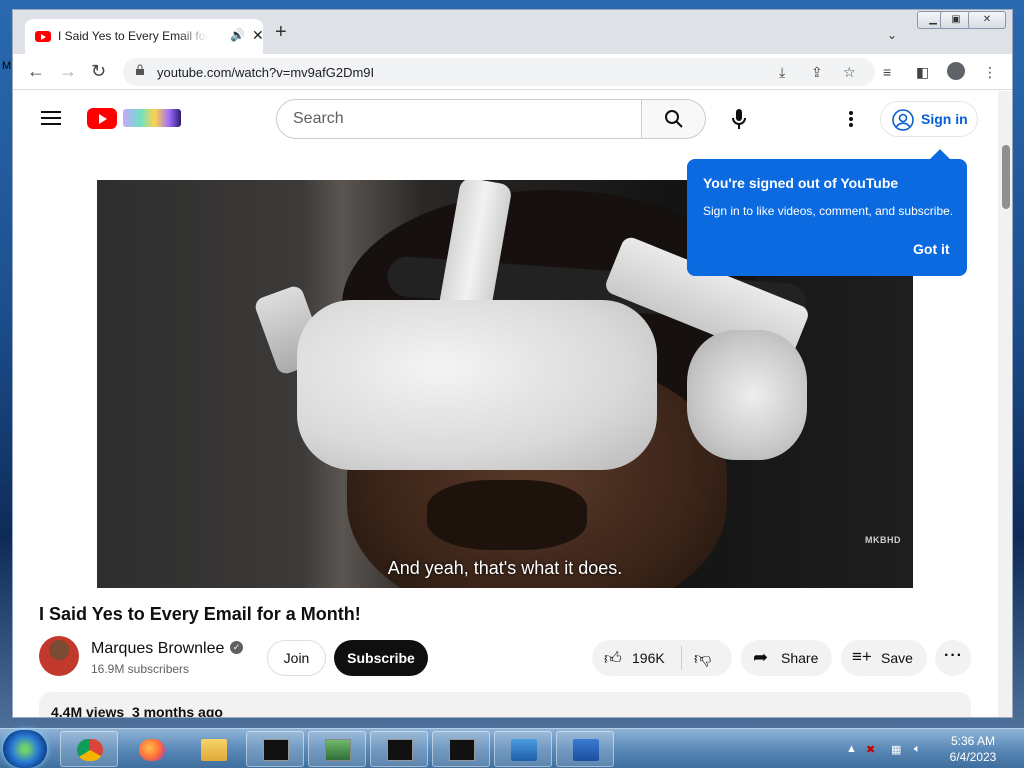  What do you see at coordinates (973, 749) in the screenshot?
I see `system-clock: 5:36 AM 6/4/2023` at bounding box center [973, 749].